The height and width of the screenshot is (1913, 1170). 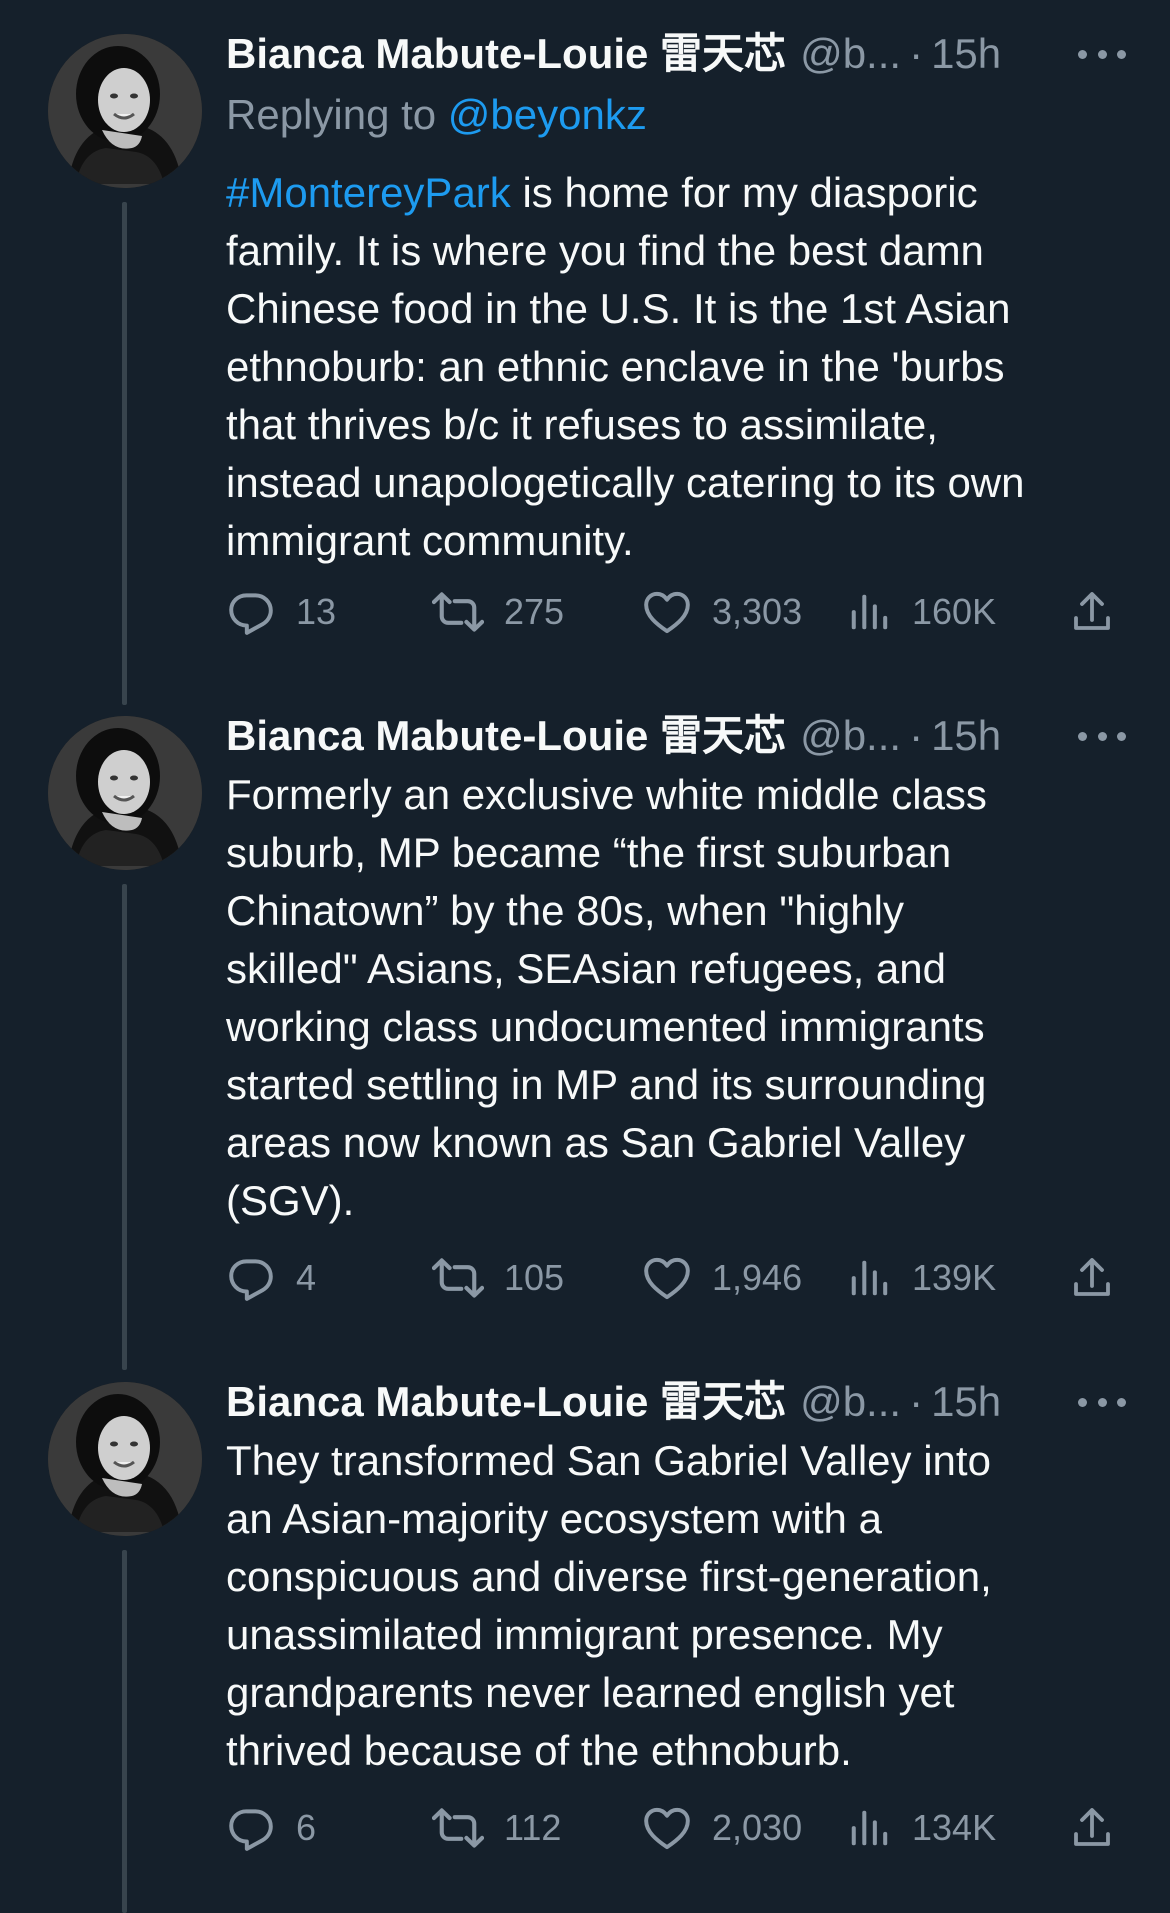 What do you see at coordinates (316, 611) in the screenshot?
I see `reply-count: 13` at bounding box center [316, 611].